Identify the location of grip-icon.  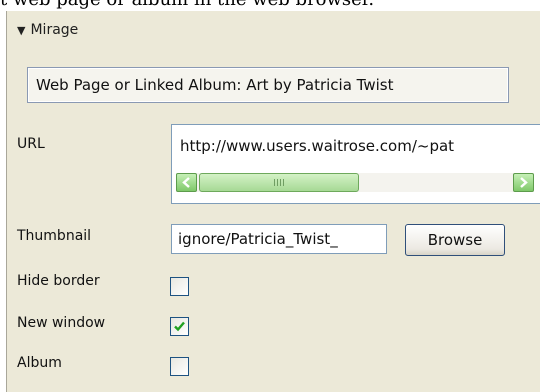
(279, 182).